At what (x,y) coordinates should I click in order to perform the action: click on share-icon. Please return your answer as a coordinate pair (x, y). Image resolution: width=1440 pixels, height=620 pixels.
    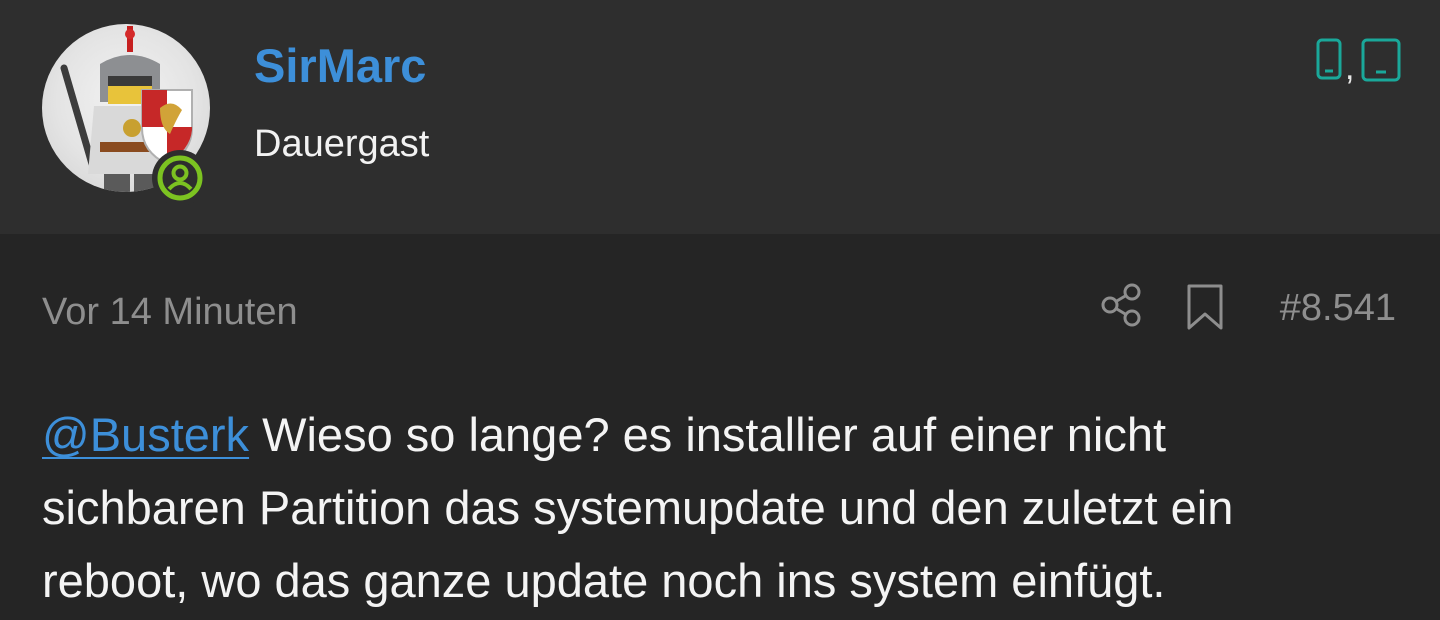
    Looking at the image, I should click on (1121, 305).